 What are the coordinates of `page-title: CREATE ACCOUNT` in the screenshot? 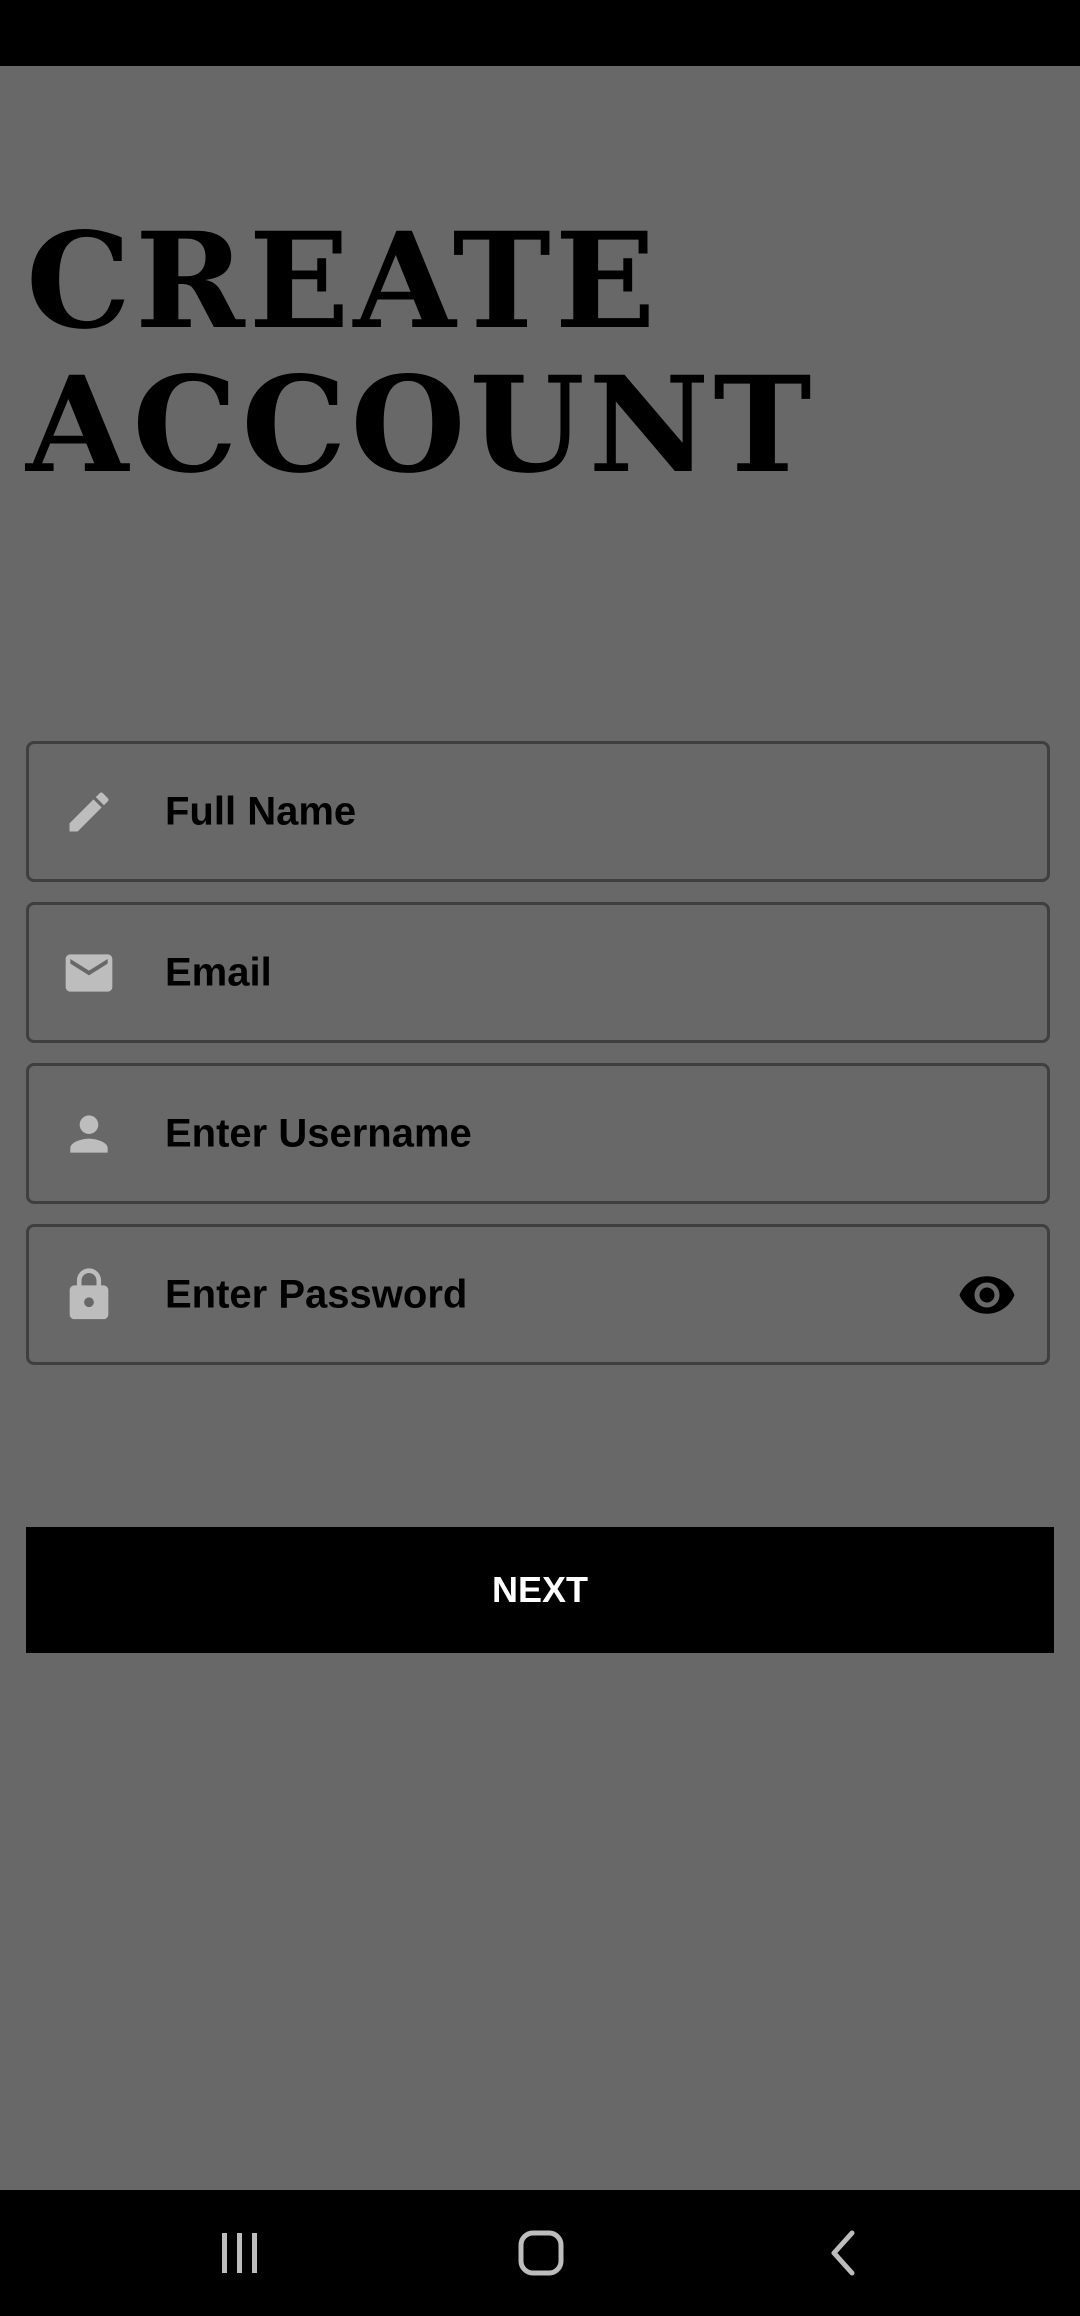 It's located at (526, 354).